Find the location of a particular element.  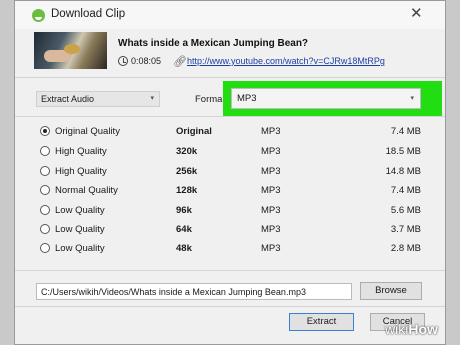

format-label: Forma is located at coordinates (209, 99).